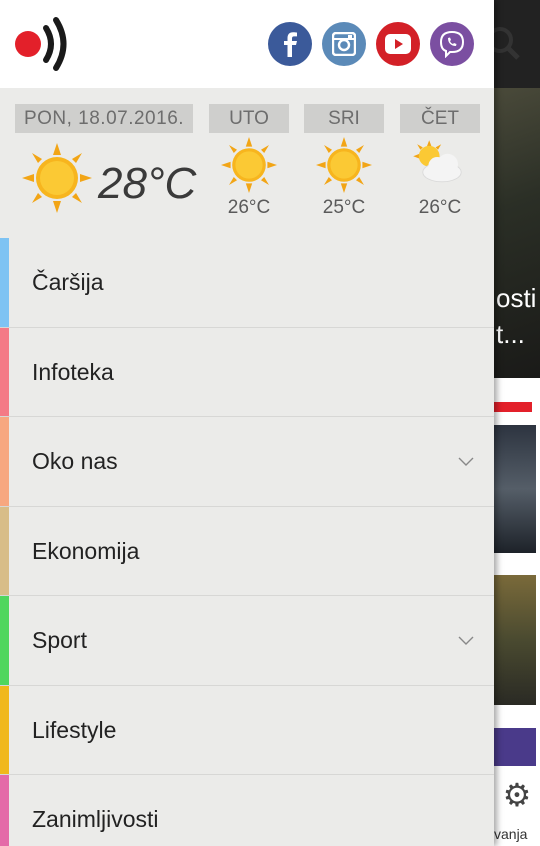  Describe the element at coordinates (517, 795) in the screenshot. I see `gear-icon: ⚙` at that location.